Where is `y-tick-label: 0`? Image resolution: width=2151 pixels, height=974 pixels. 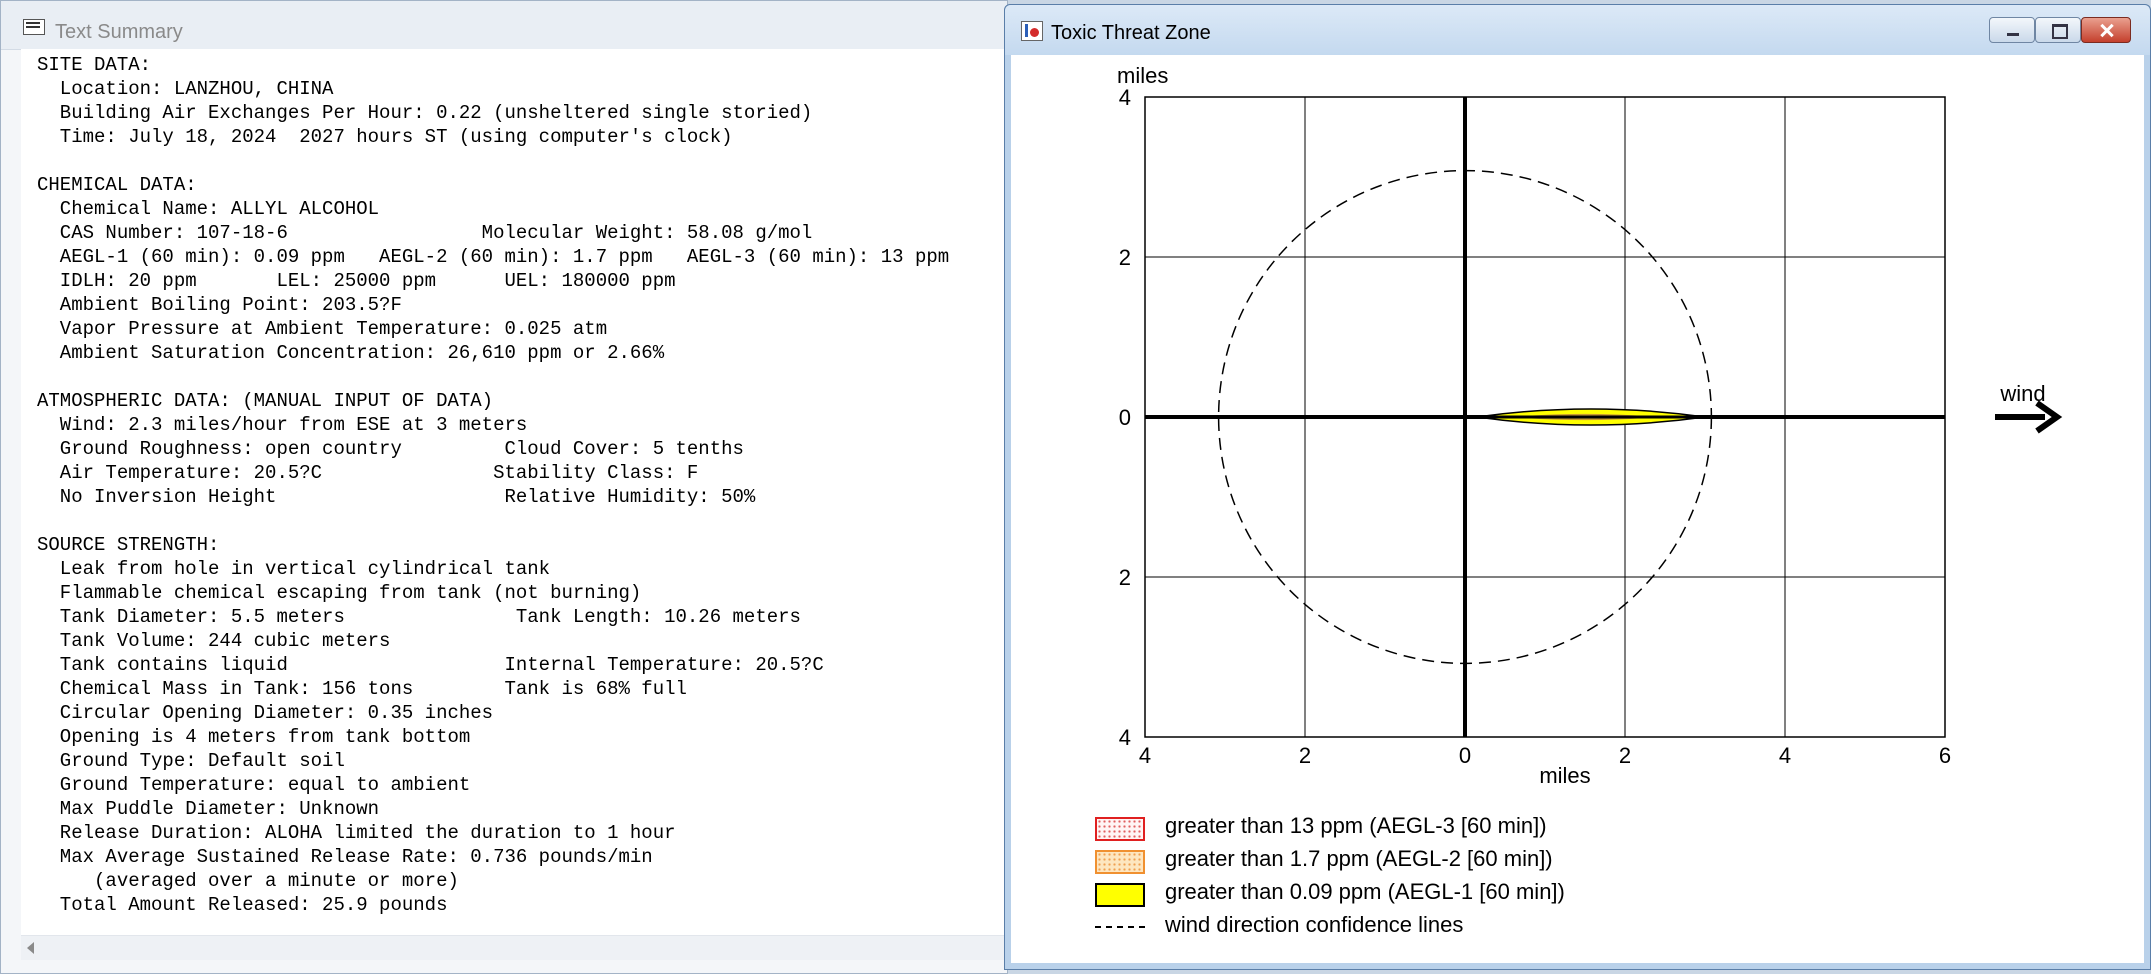
y-tick-label: 0 is located at coordinates (1125, 417).